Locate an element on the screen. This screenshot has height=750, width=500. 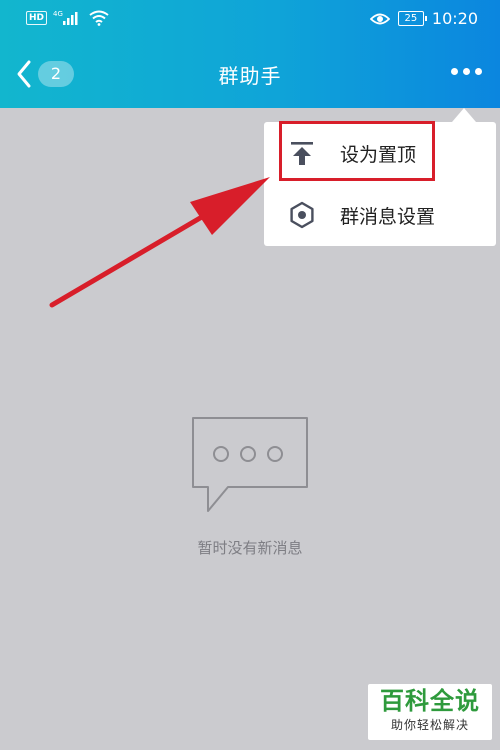
navigation-bar: 2 群助手 is located at coordinates (250, 74).